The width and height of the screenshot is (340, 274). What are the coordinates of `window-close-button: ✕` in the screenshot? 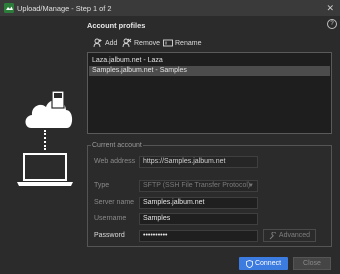 It's located at (330, 8).